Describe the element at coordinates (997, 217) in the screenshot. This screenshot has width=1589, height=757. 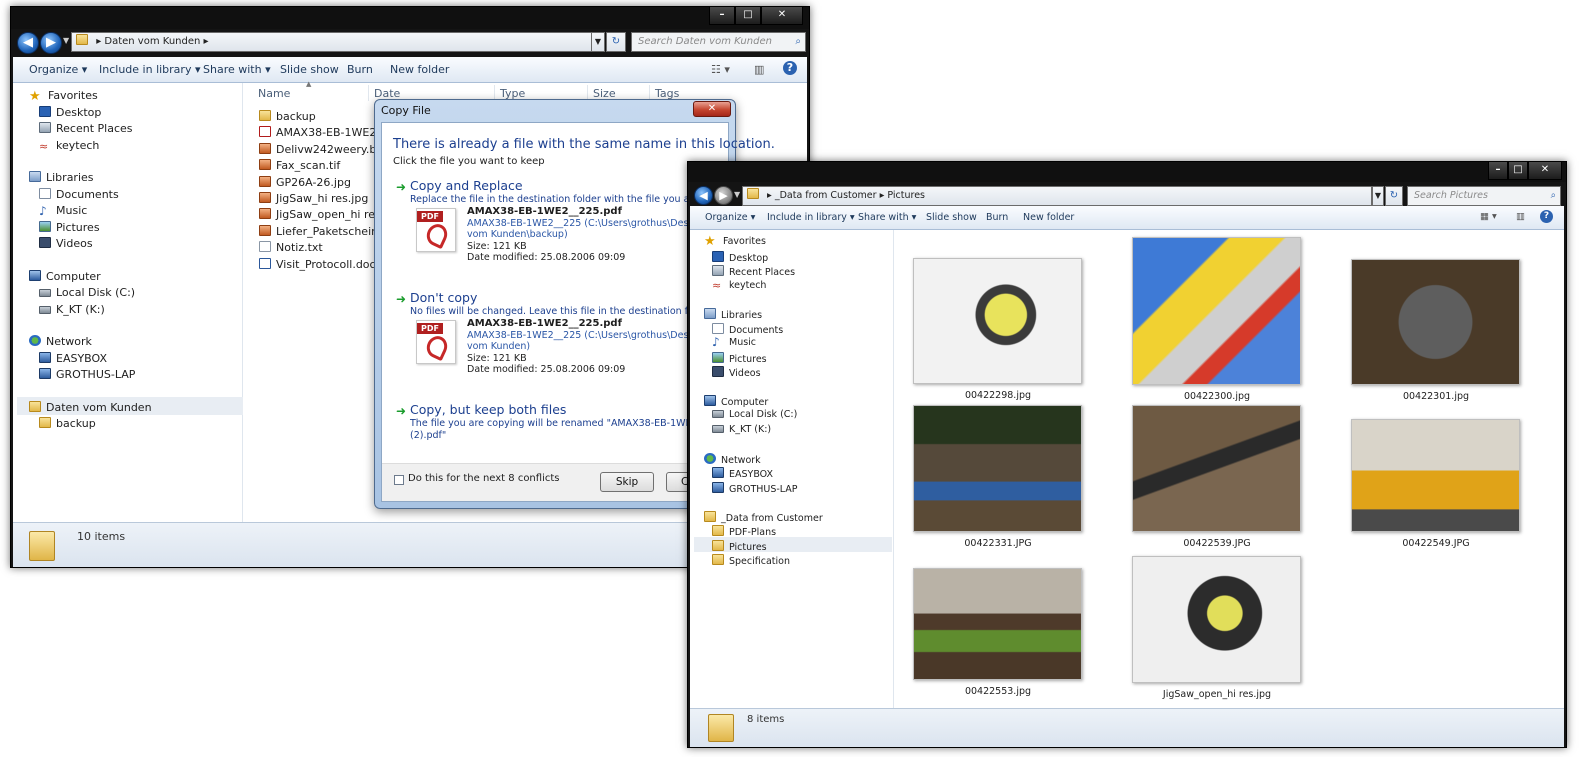
I see `burn-button: Burn` at that location.